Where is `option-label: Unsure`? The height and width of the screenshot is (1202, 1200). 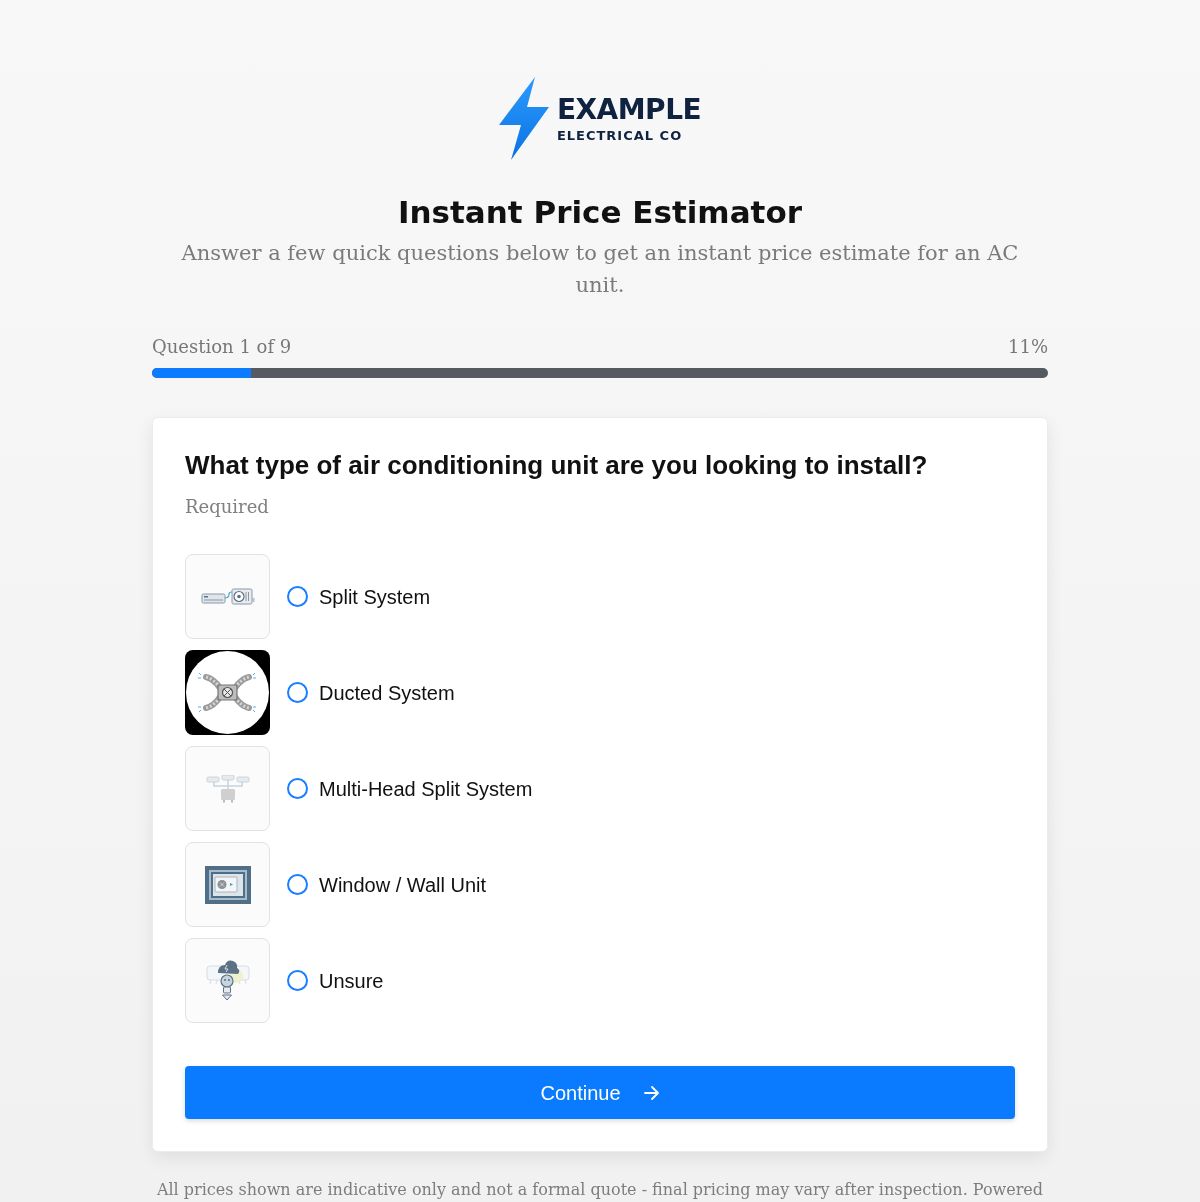
option-label: Unsure is located at coordinates (351, 980).